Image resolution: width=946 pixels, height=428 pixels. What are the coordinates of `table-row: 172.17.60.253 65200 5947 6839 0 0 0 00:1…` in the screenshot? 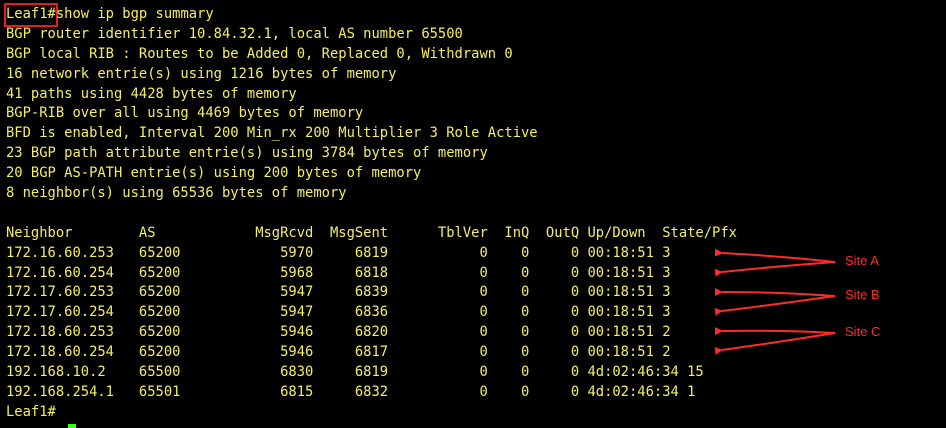 It's located at (338, 292).